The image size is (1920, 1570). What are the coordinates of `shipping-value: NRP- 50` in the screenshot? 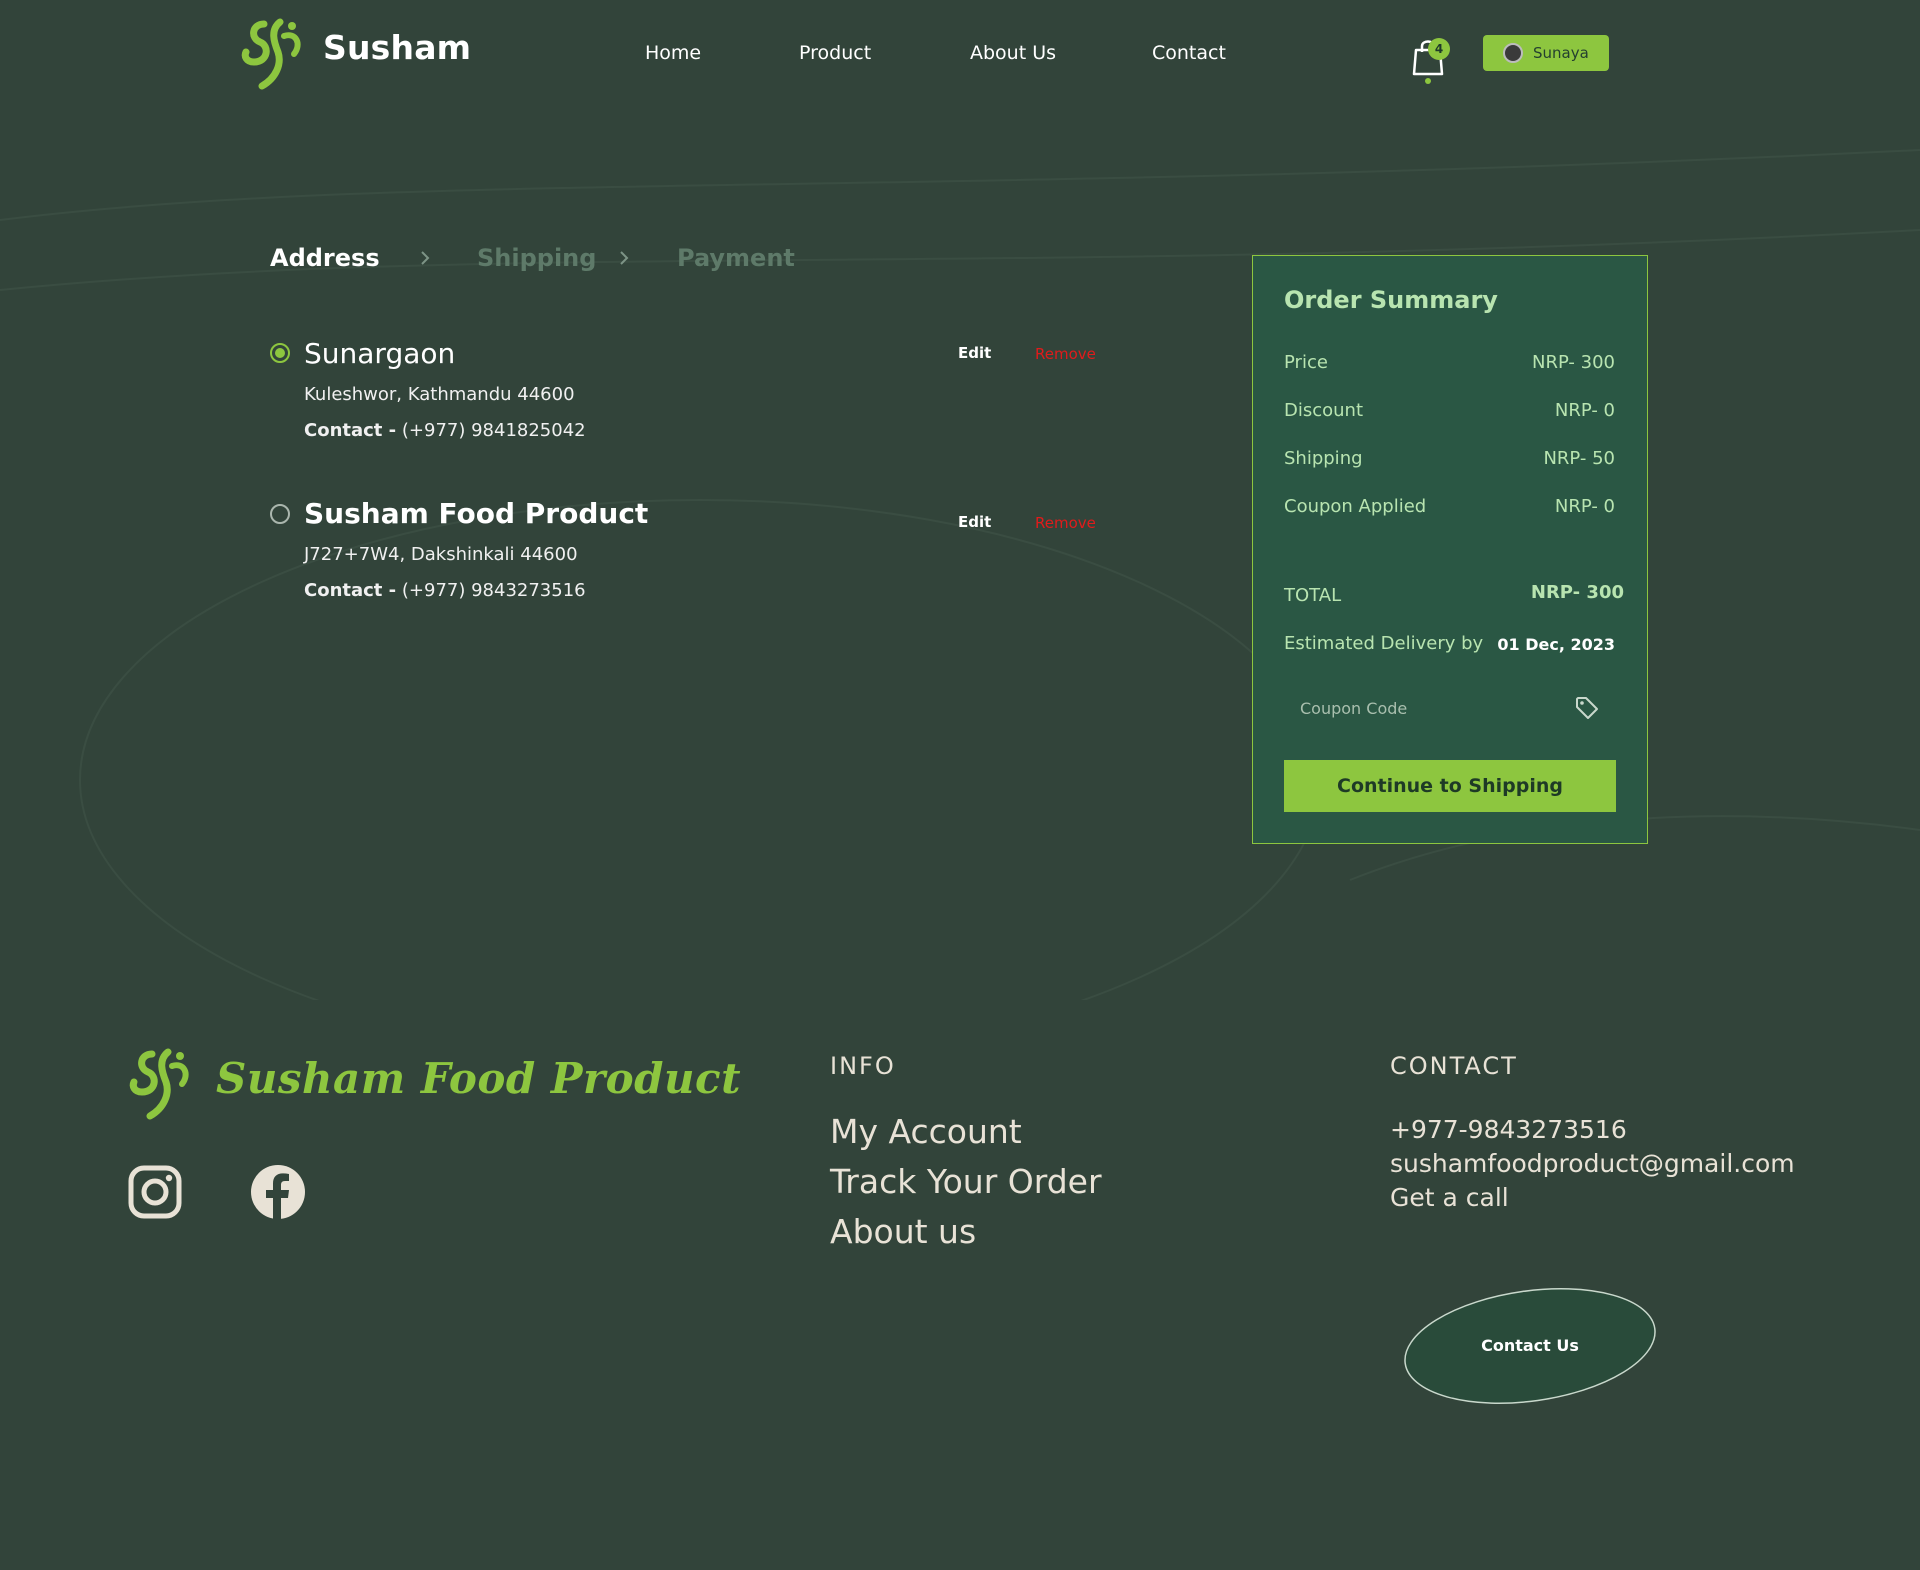 It's located at (1579, 458).